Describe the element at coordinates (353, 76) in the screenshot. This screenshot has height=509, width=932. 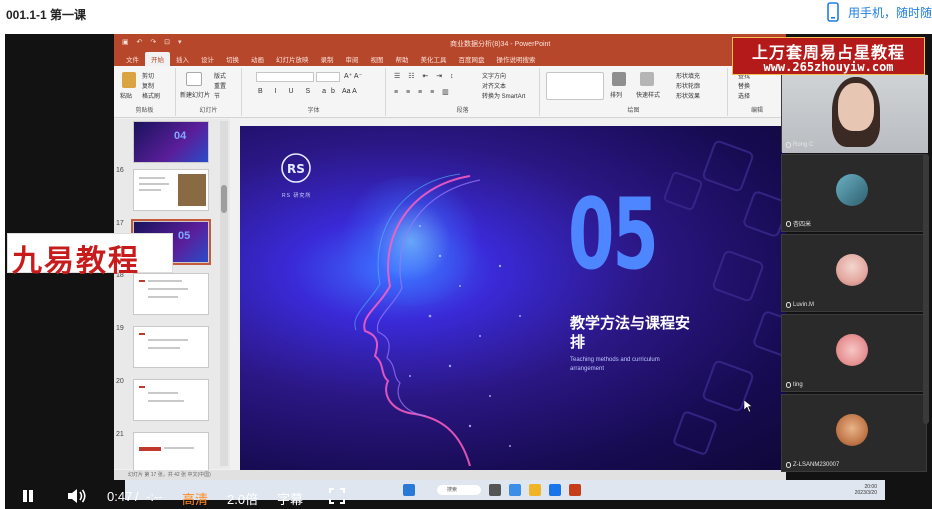
I see `font-grow-shrink: A⁺ A⁻` at that location.